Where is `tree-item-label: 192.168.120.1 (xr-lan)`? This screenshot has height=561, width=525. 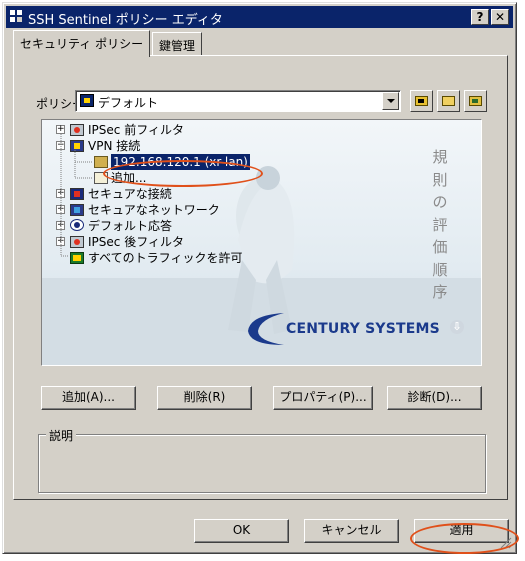 tree-item-label: 192.168.120.1 (xr-lan) is located at coordinates (180, 162).